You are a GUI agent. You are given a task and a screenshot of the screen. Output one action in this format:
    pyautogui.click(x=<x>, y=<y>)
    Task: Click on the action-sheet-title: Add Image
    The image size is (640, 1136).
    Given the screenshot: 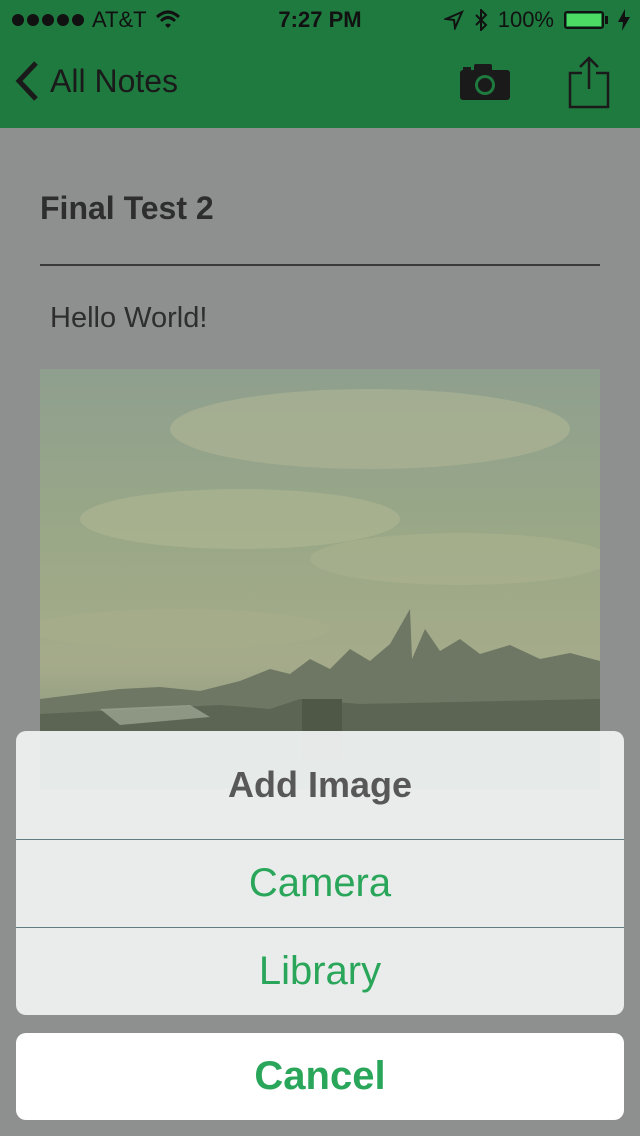 What is the action you would take?
    pyautogui.click(x=320, y=784)
    